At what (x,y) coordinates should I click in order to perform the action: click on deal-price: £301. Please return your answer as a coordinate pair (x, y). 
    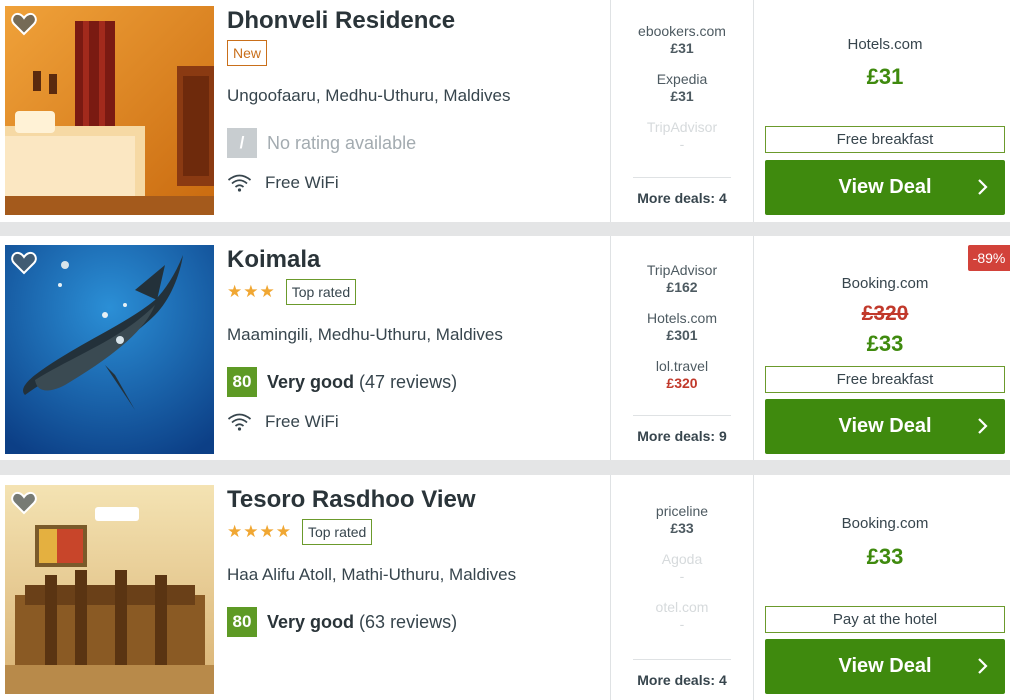
    Looking at the image, I should click on (682, 335).